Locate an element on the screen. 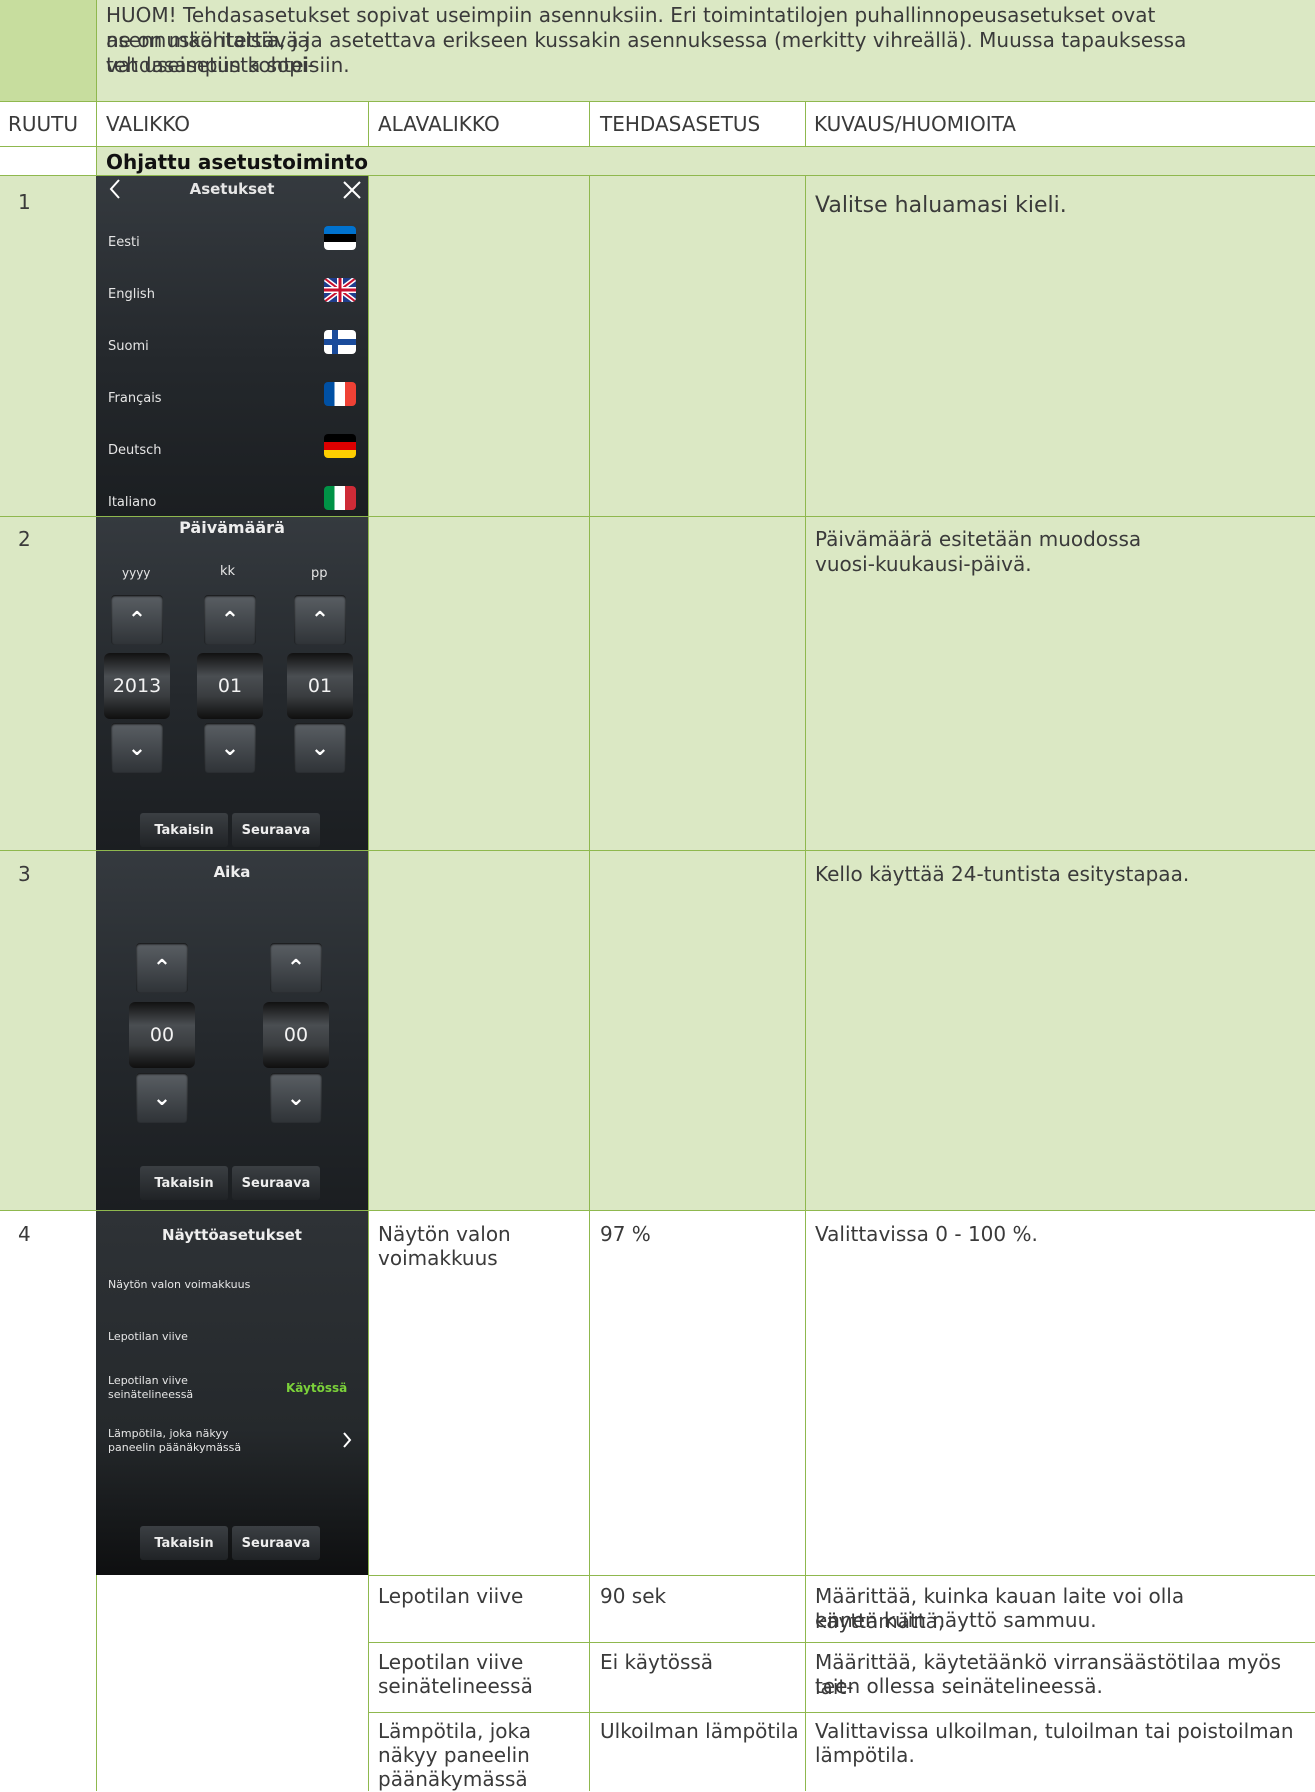 This screenshot has width=1315, height=1792. setting-brightness: Näytön valon voimakkuus is located at coordinates (179, 1284).